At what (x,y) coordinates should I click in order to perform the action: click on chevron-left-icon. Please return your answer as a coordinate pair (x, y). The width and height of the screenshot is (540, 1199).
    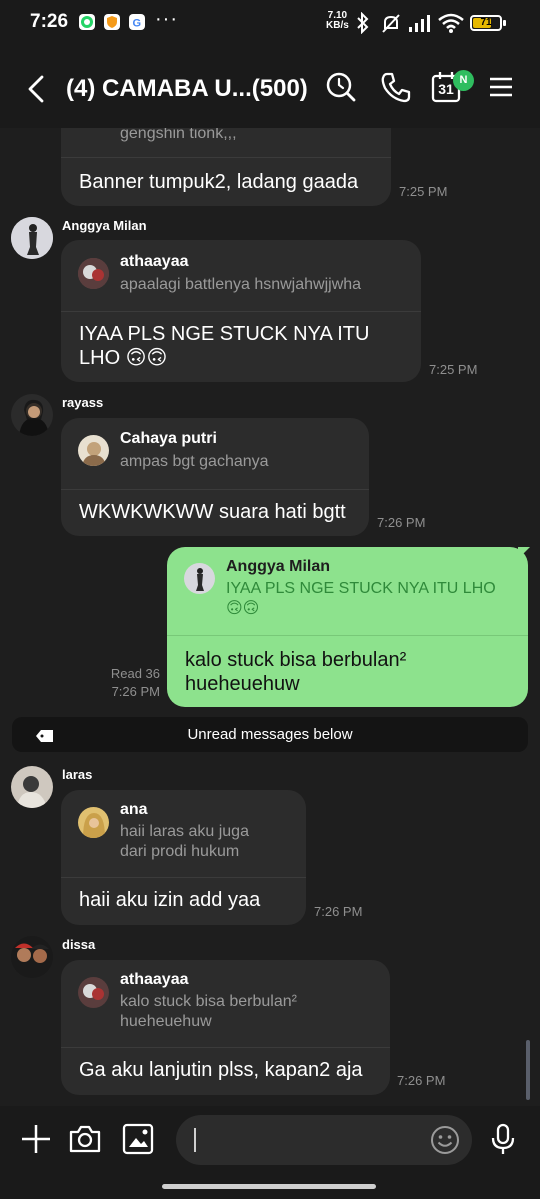
    Looking at the image, I should click on (37, 89).